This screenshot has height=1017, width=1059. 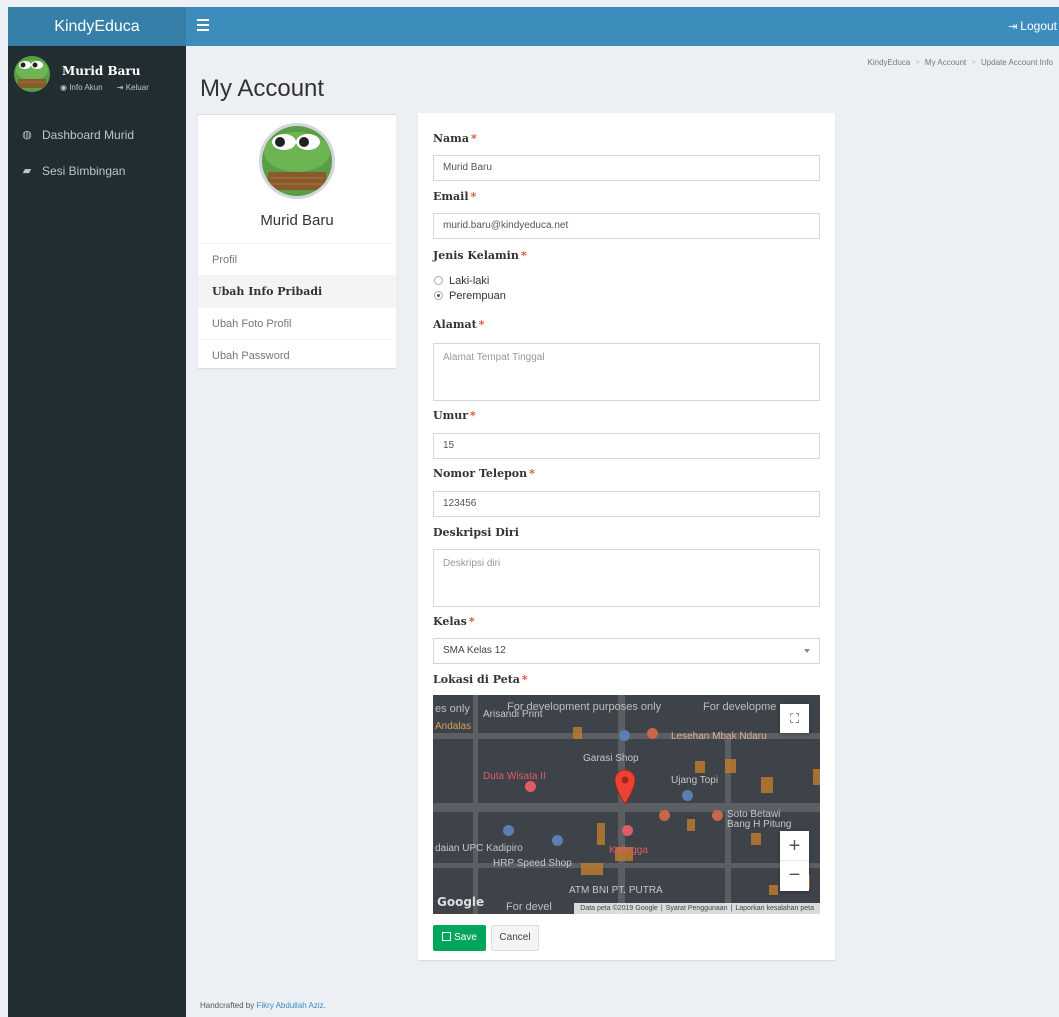 I want to click on map-place-label: Duta Wisata II, so click(x=514, y=776).